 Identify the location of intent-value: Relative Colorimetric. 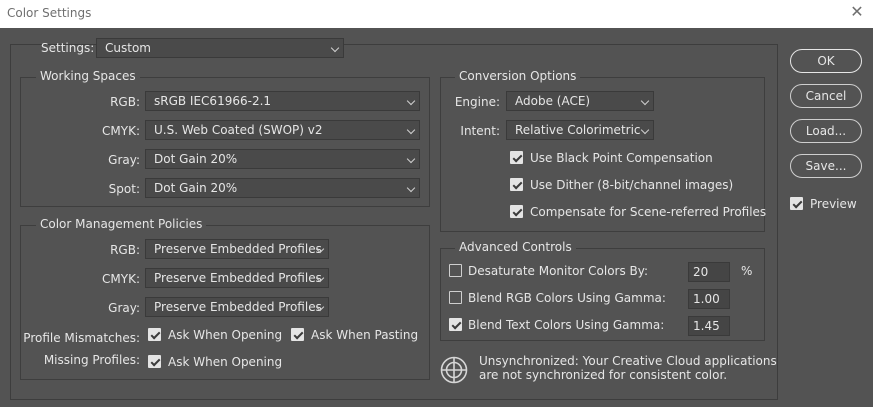
(578, 130).